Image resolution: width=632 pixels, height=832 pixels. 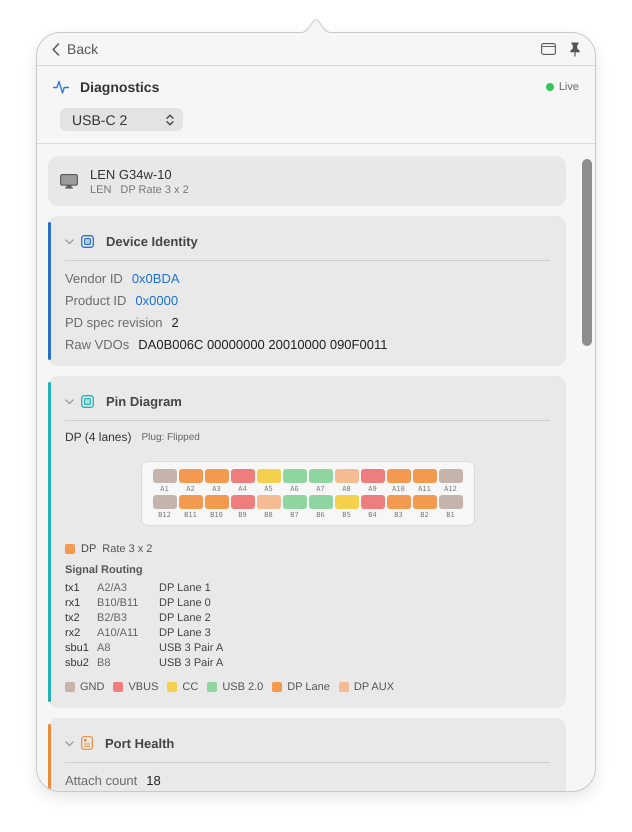 I want to click on back-button: Back, so click(x=75, y=49).